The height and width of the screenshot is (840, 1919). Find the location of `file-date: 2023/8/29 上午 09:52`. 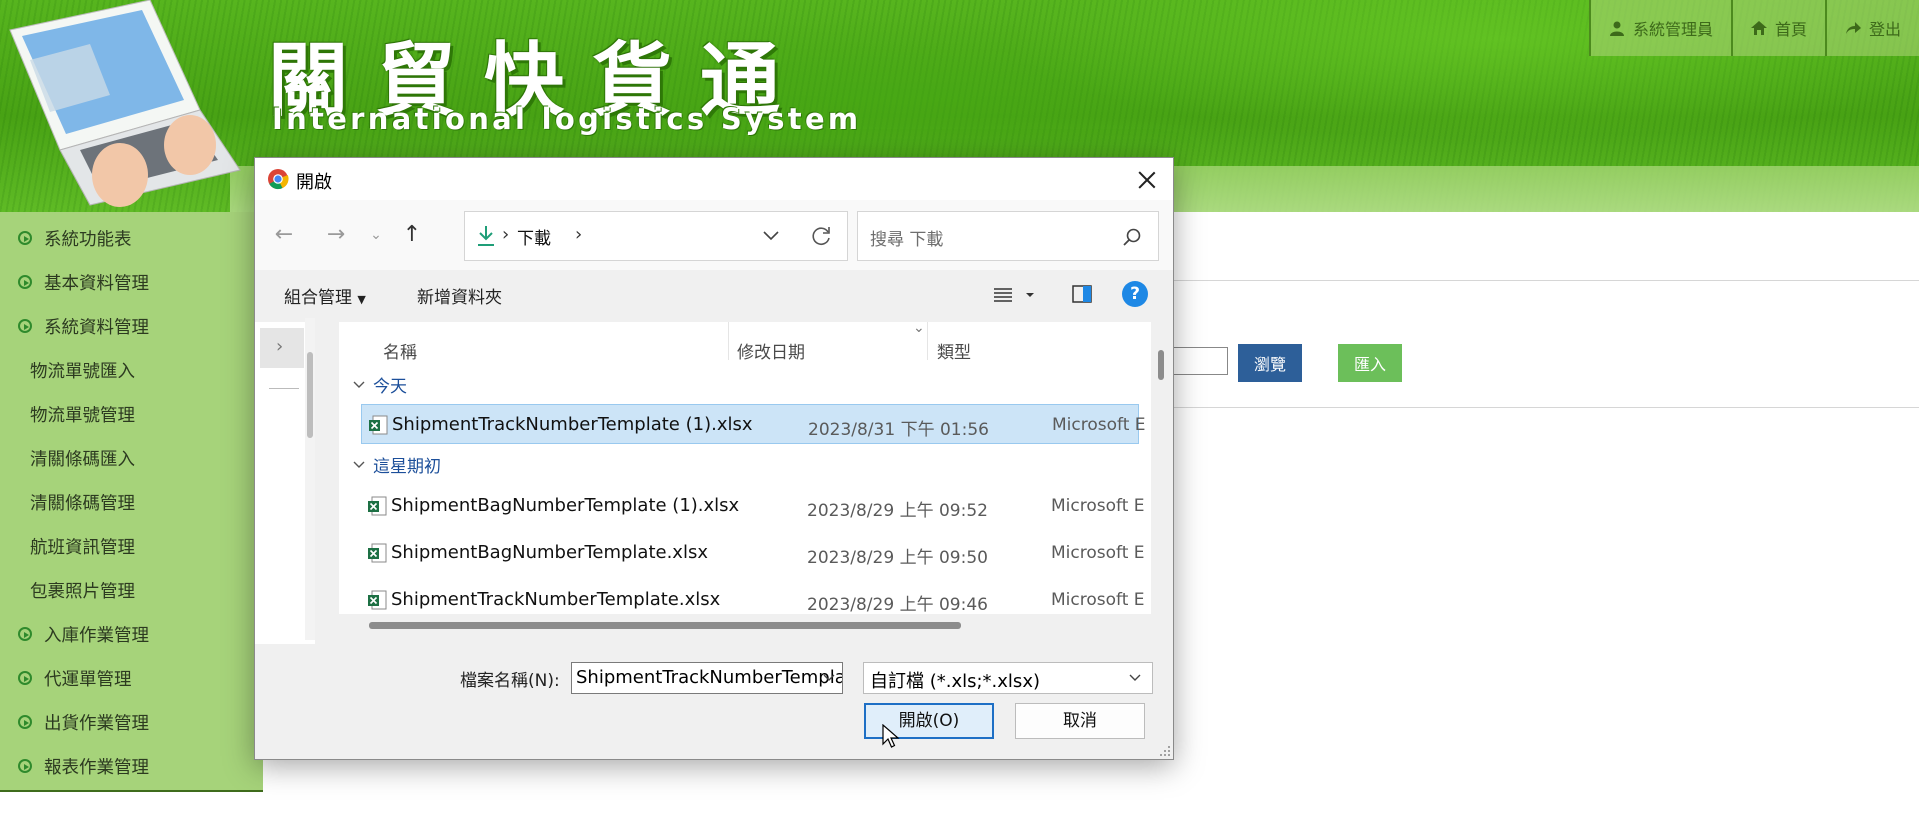

file-date: 2023/8/29 上午 09:52 is located at coordinates (897, 511).